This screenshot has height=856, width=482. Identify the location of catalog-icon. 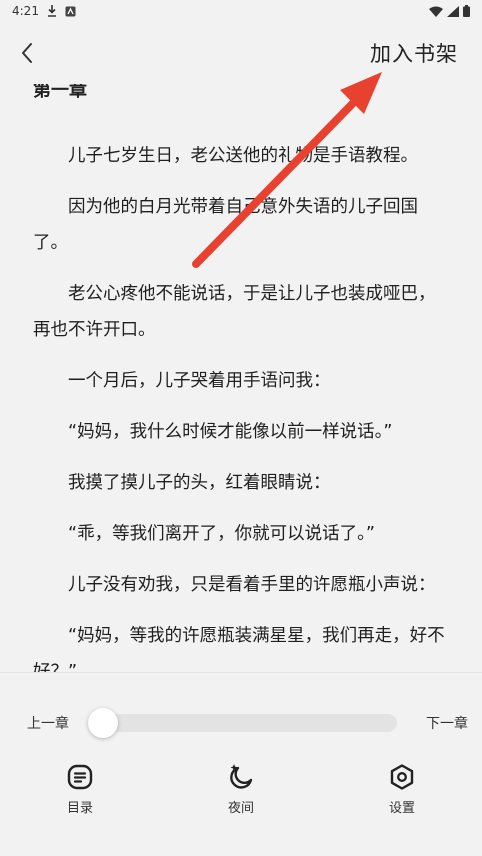
(80, 777).